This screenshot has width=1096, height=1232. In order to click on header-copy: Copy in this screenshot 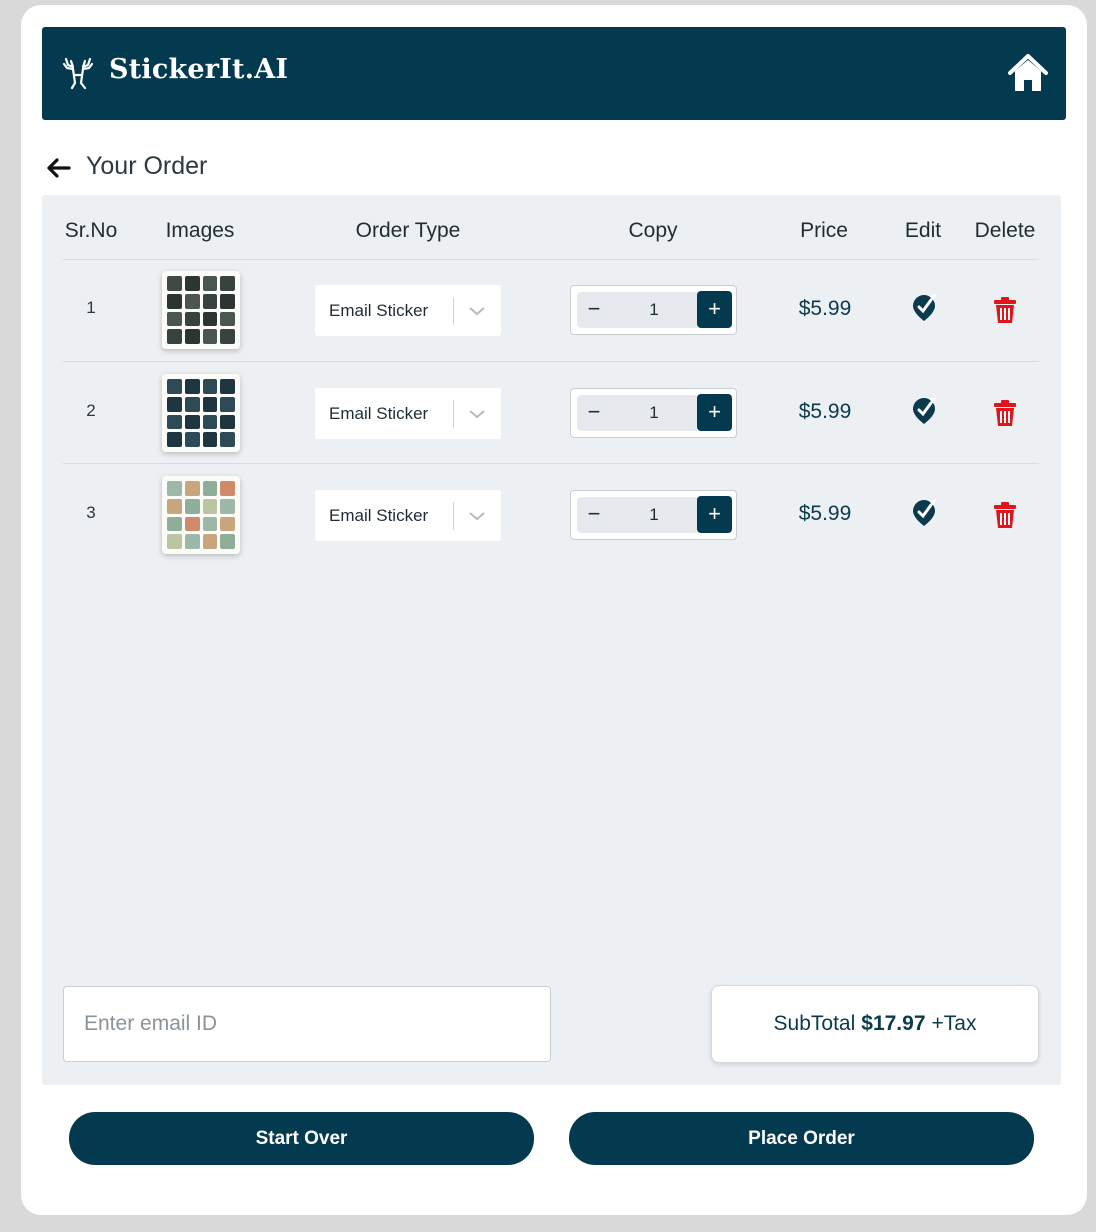, I will do `click(653, 230)`.